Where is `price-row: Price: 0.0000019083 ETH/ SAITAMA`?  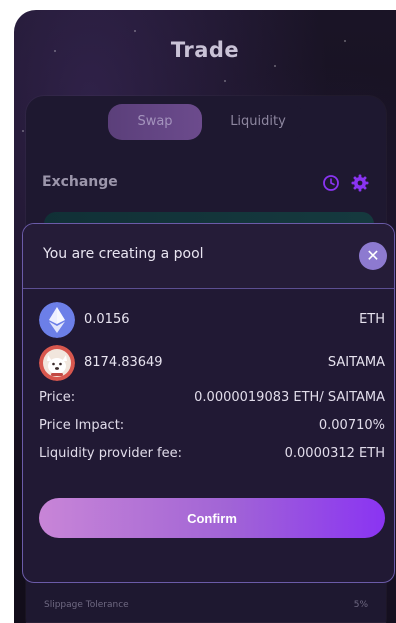
price-row: Price: 0.0000019083 ETH/ SAITAMA is located at coordinates (212, 399).